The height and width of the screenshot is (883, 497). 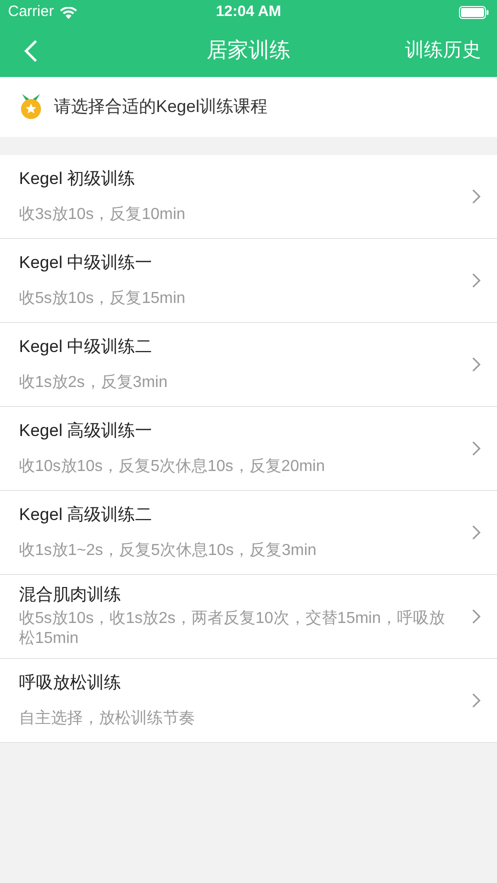 I want to click on course-title: Kegel 中级训练一, so click(x=86, y=263).